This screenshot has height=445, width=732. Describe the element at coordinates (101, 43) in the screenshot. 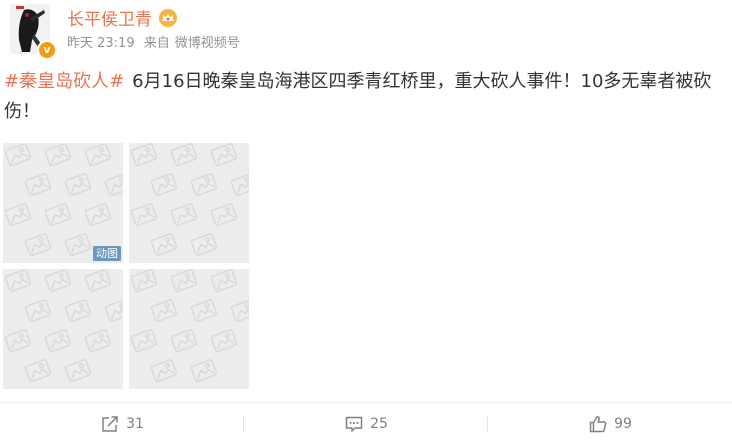

I see `post-time: 昨天 23:19` at that location.